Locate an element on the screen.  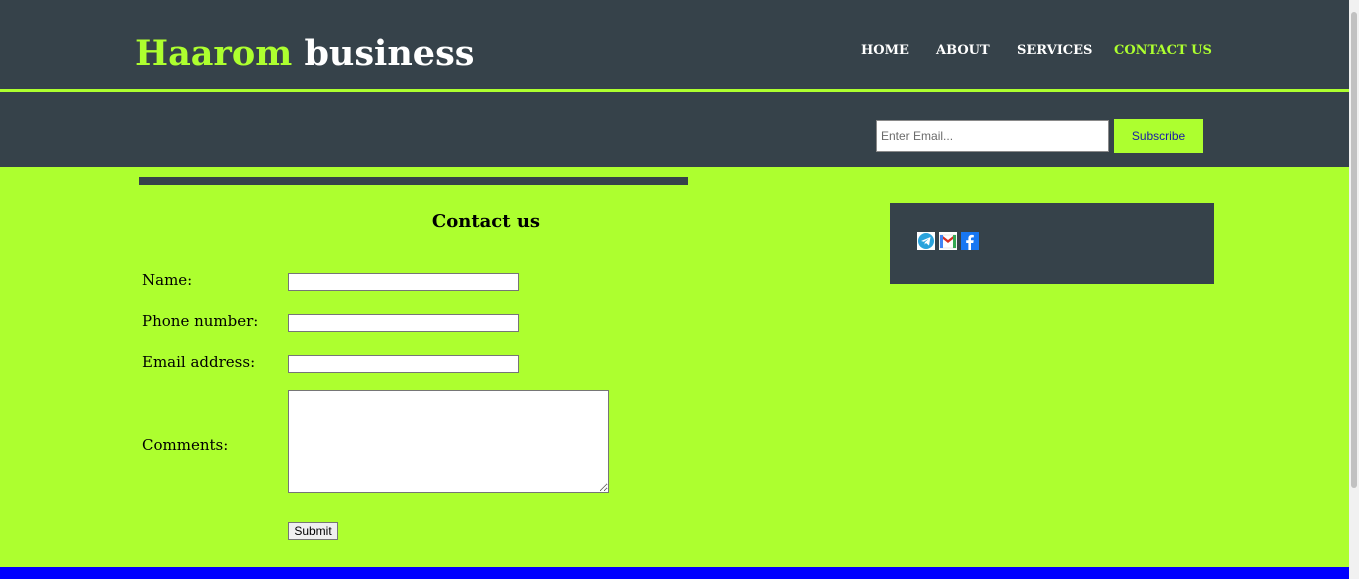
contact-title: Contact us is located at coordinates (486, 221).